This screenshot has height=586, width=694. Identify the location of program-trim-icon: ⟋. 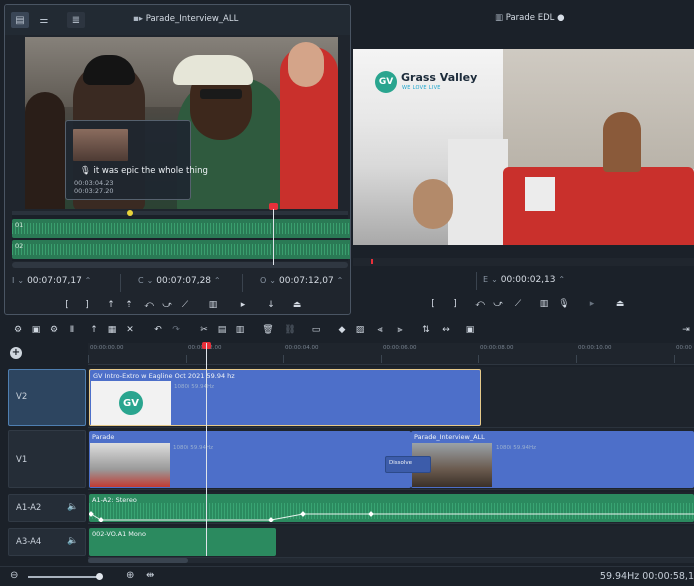
(518, 304).